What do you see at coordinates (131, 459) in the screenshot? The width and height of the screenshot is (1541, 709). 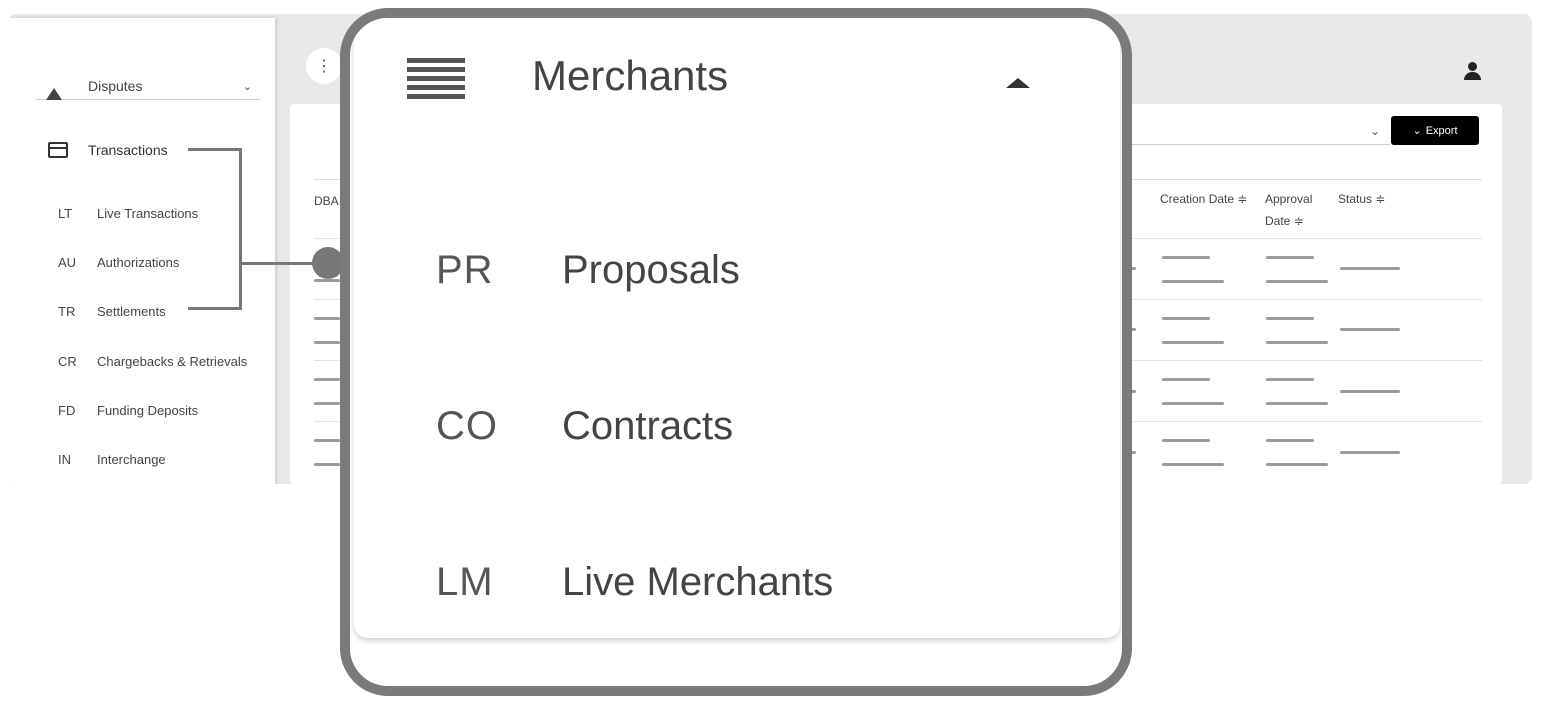 I see `sidebar-item-label: Interchange` at bounding box center [131, 459].